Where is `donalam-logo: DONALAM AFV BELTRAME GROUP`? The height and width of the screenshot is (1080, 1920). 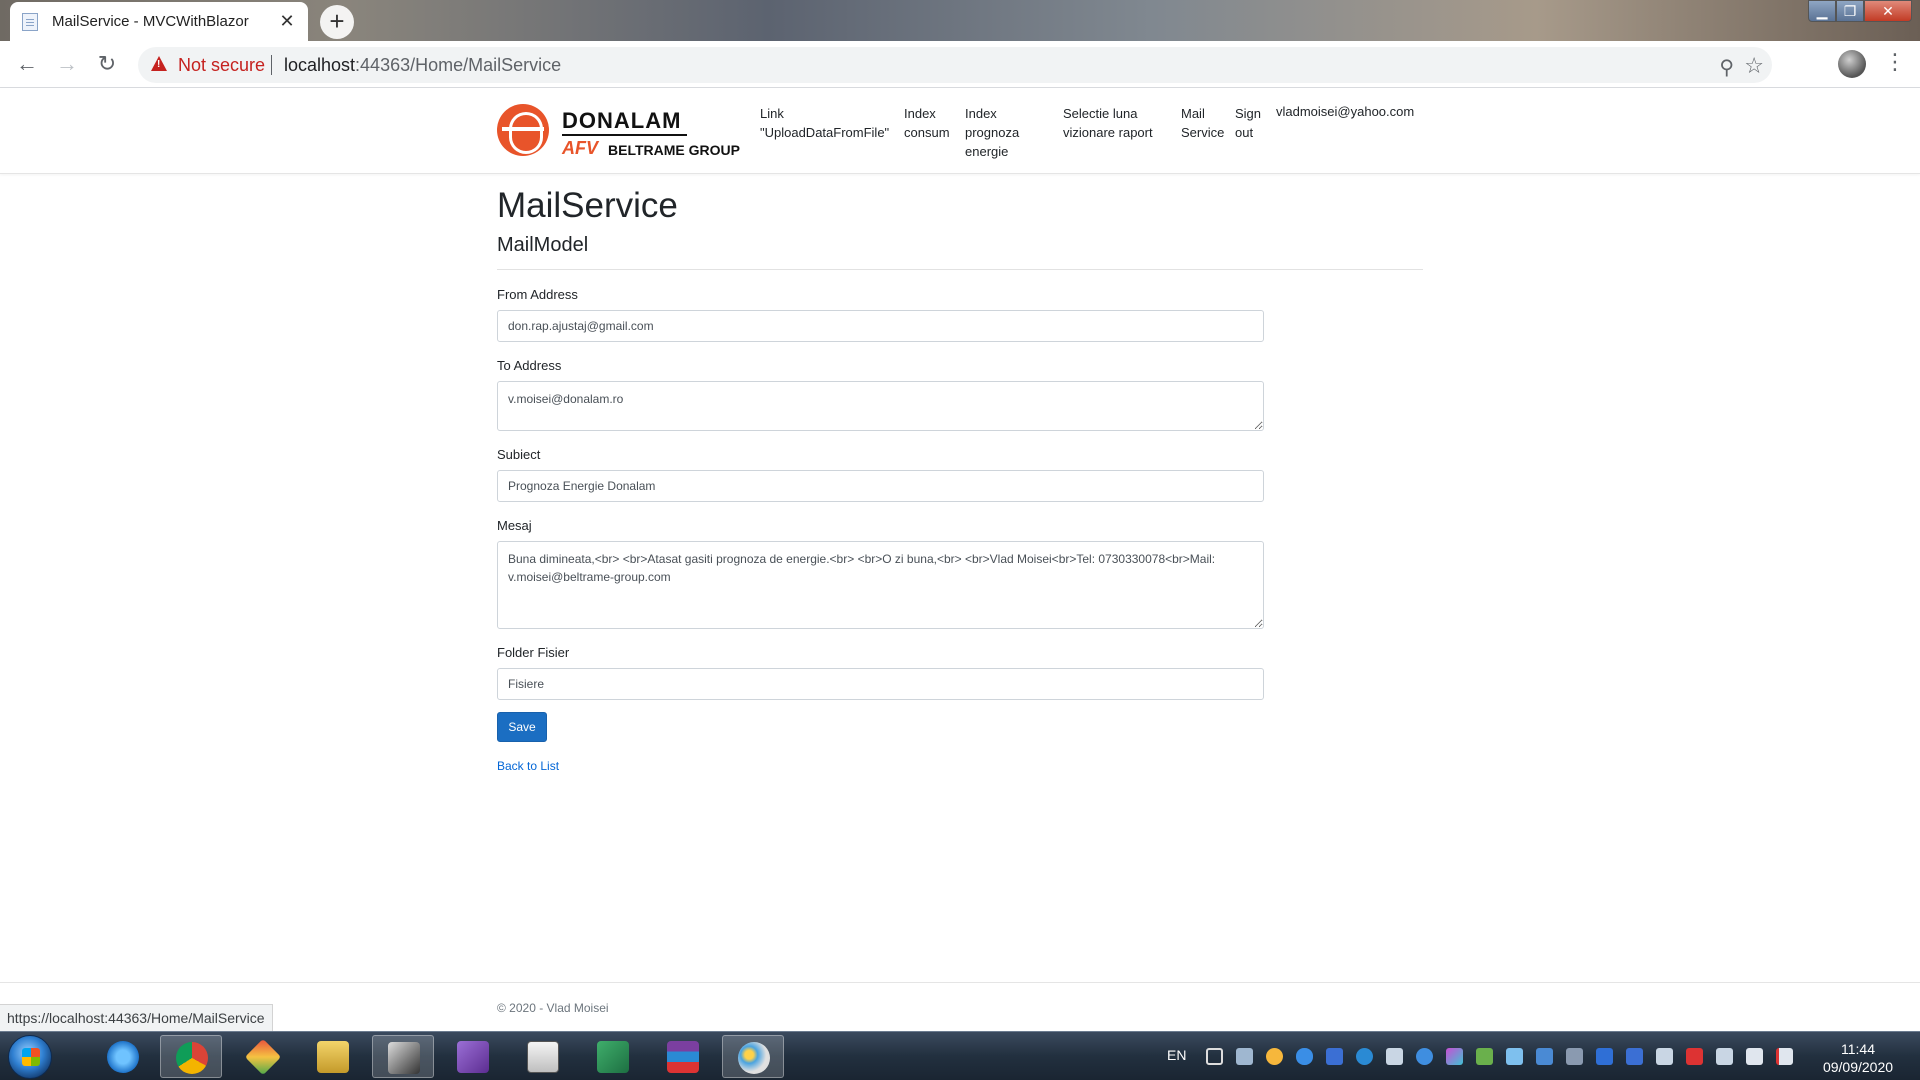 donalam-logo: DONALAM AFV BELTRAME GROUP is located at coordinates (620, 131).